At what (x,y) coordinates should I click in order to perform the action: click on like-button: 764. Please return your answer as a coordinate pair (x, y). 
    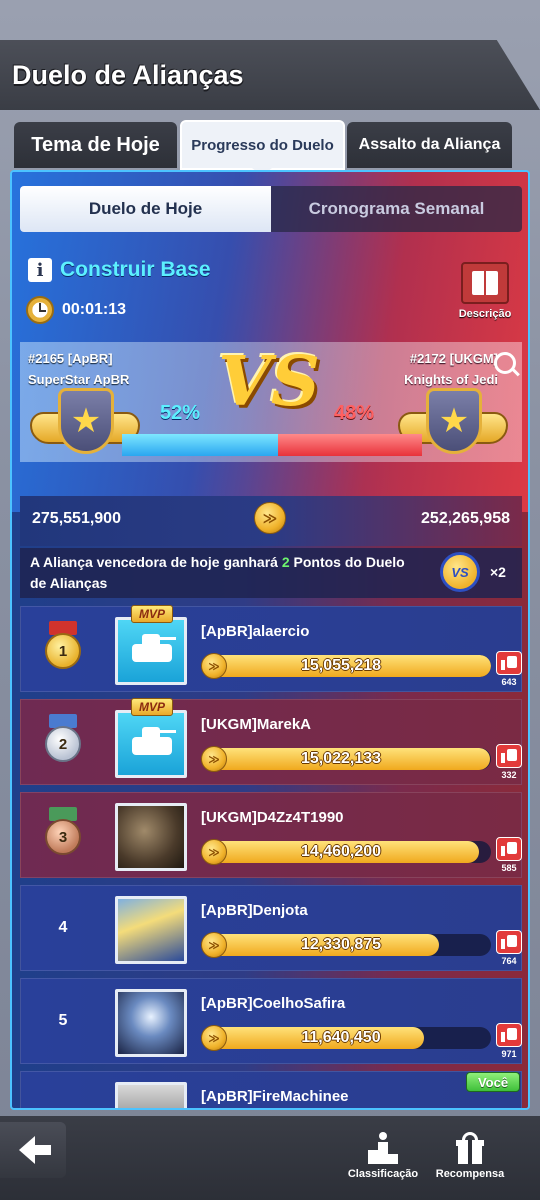
    Looking at the image, I should click on (509, 948).